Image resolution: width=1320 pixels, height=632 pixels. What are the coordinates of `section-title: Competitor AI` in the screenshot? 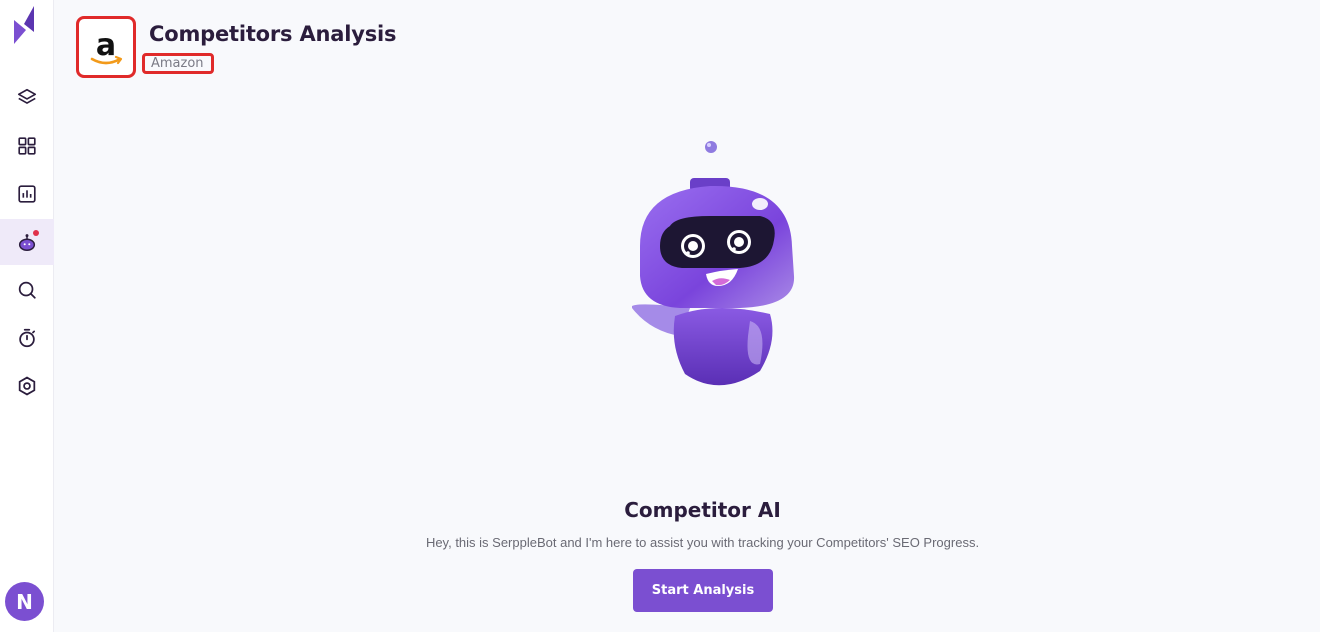 It's located at (702, 510).